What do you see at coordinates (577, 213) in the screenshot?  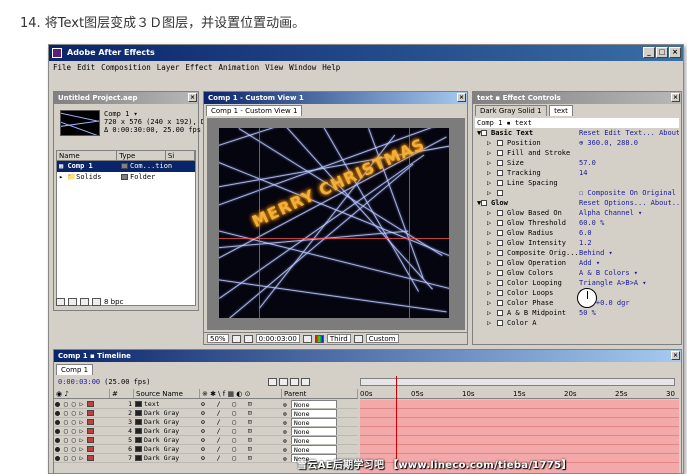 I see `effect-param-row: ▷ Glow Based On Alpha Channel ▾` at bounding box center [577, 213].